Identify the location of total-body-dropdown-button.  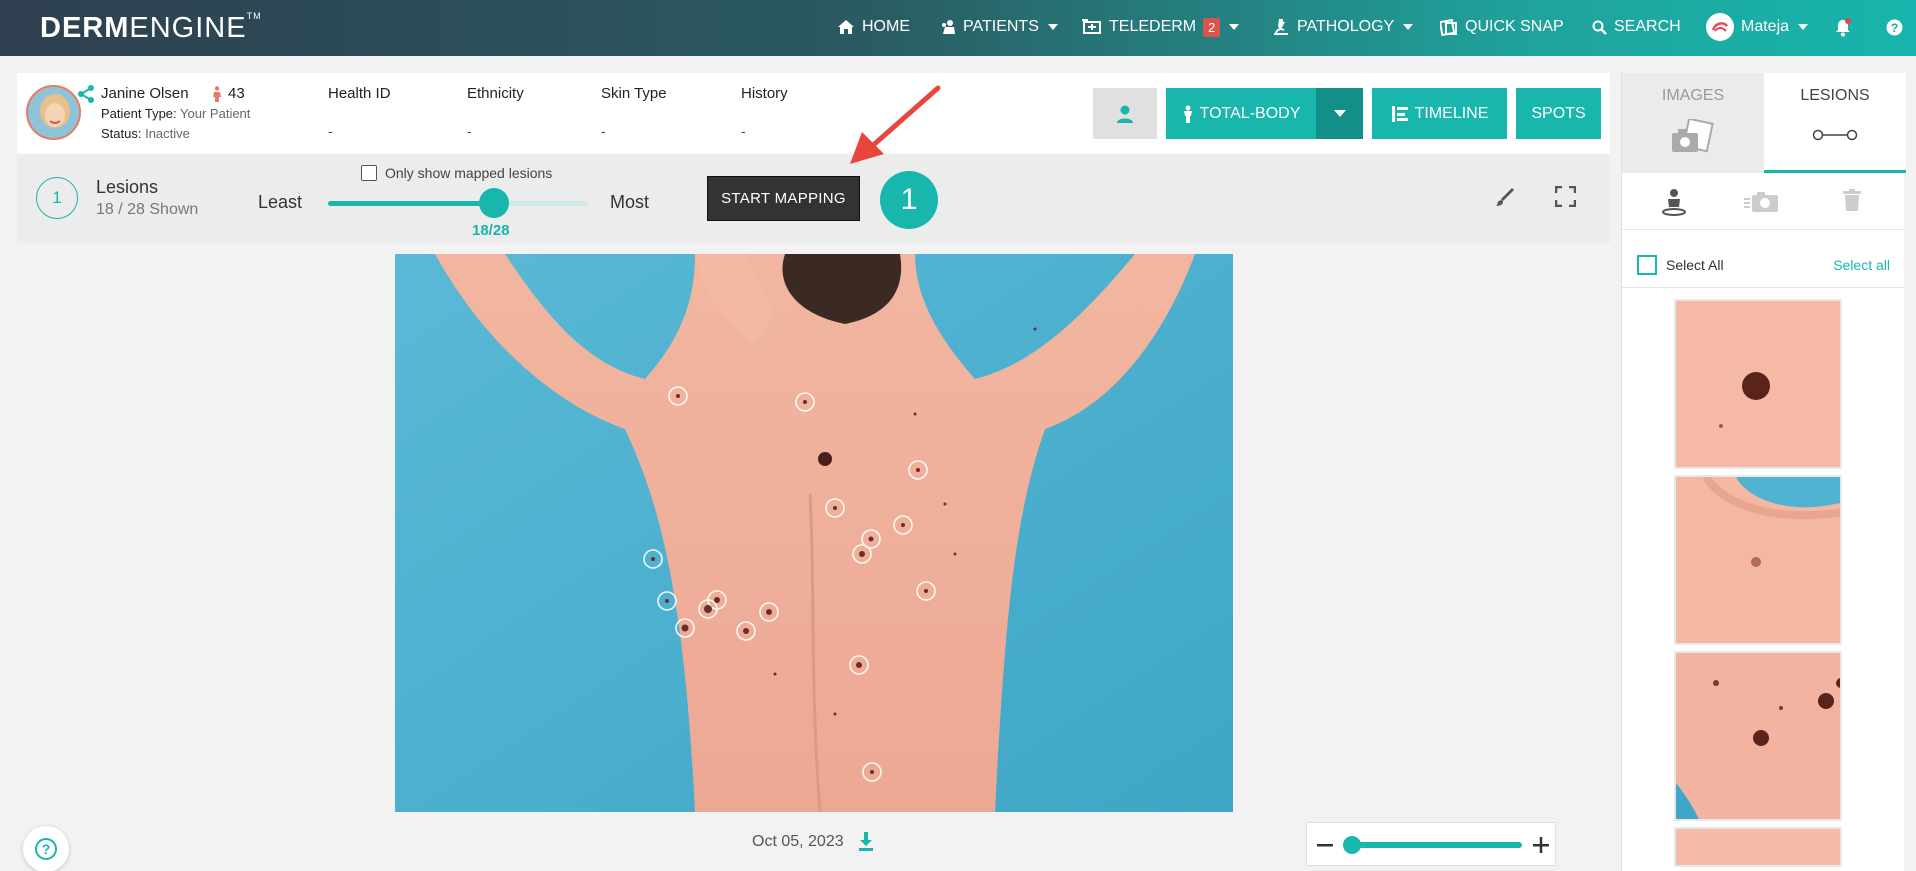
(1339, 113).